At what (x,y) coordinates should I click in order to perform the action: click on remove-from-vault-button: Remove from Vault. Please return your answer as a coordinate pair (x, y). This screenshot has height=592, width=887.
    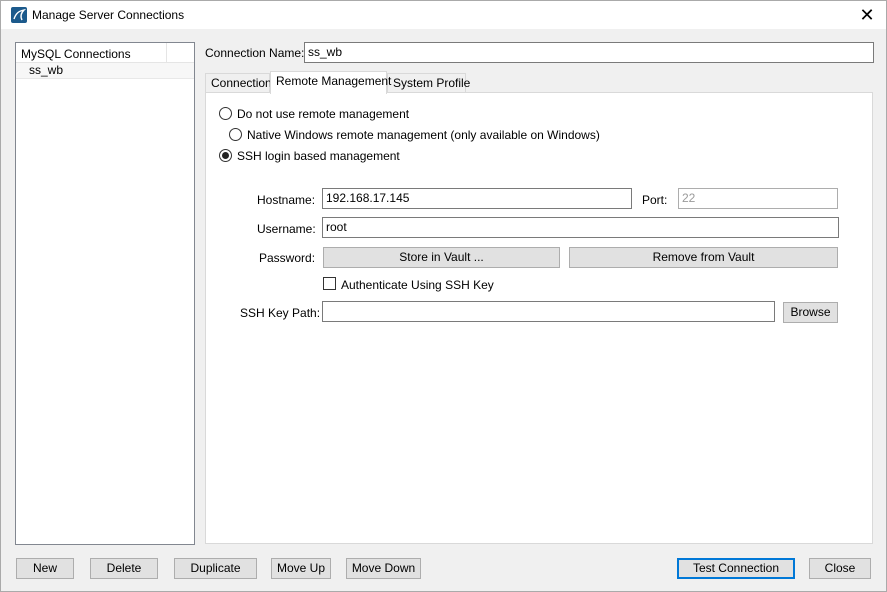
    Looking at the image, I should click on (703, 257).